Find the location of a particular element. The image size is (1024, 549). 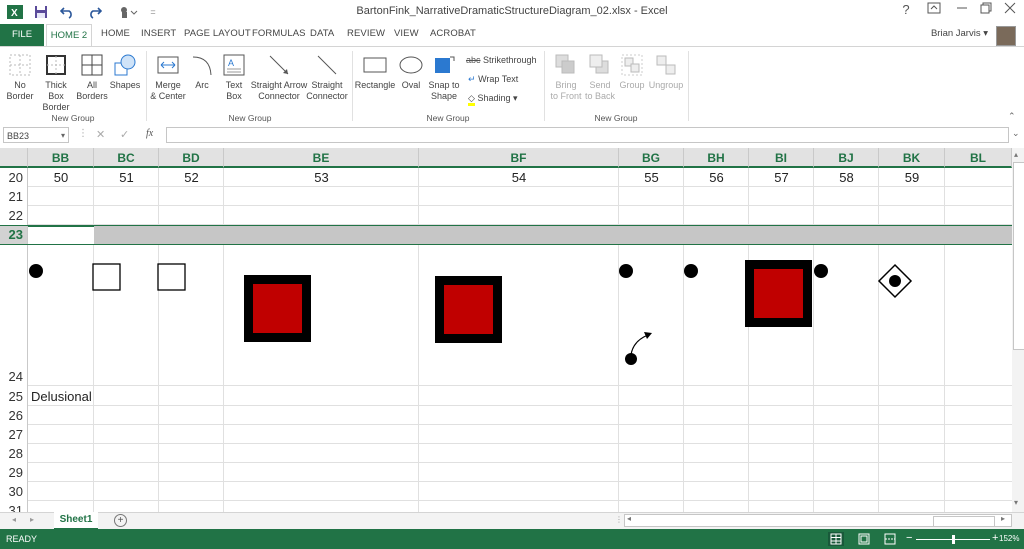

page-break-preview-icon is located at coordinates (890, 539).